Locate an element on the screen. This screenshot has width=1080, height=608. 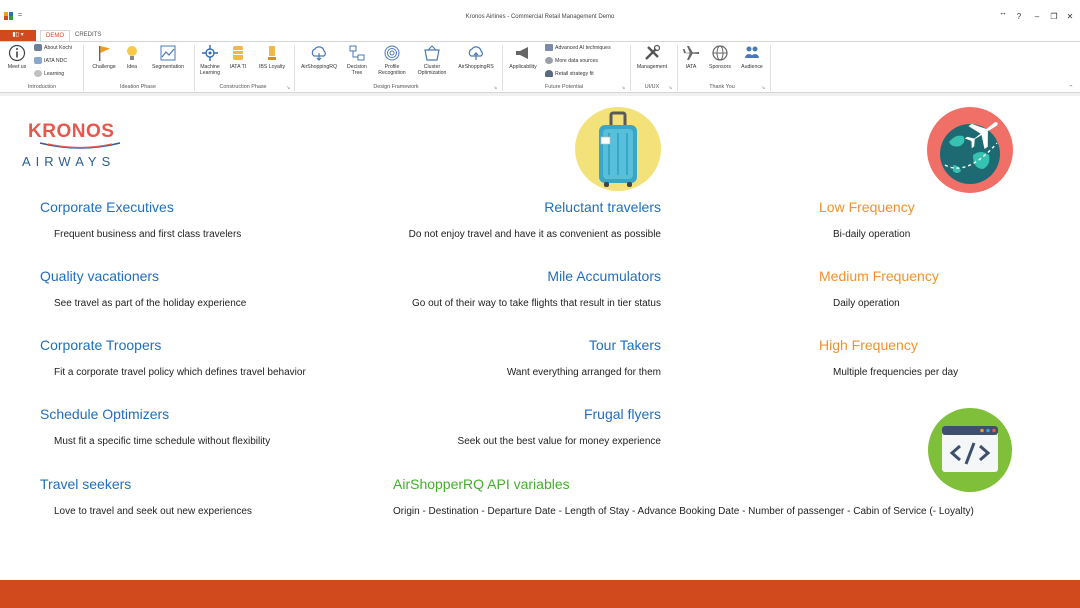
iata-button: IATA is located at coordinates (691, 57).